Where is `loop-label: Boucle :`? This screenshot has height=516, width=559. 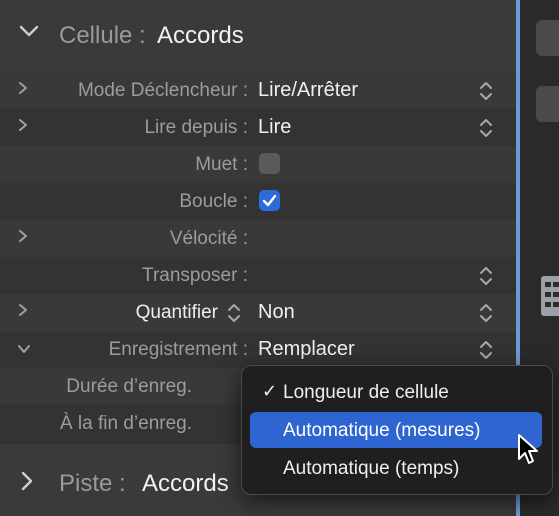
loop-label: Boucle : is located at coordinates (213, 201).